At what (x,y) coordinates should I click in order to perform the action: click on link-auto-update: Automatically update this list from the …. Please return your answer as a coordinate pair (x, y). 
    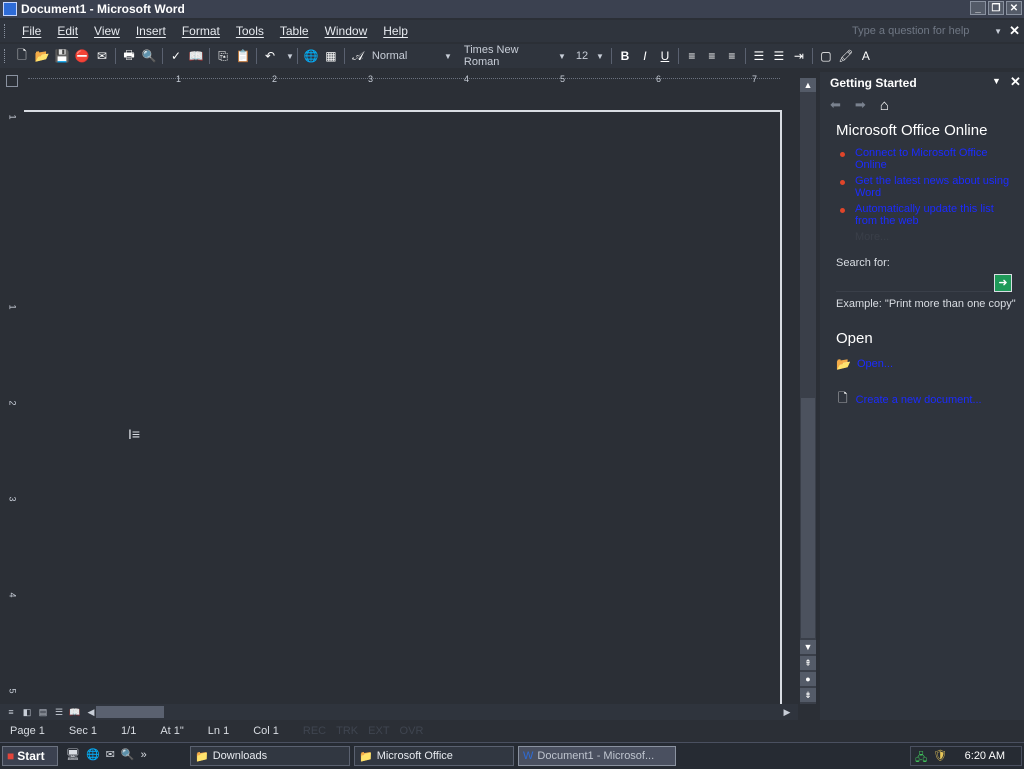
    Looking at the image, I should click on (932, 215).